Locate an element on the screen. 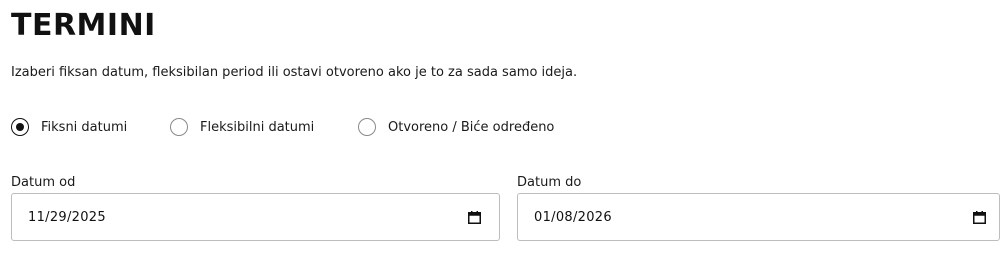 The image size is (1000, 267). date-to-label: Datum do is located at coordinates (549, 182).